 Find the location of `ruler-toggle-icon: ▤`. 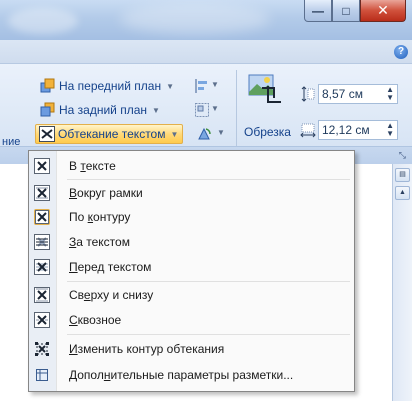

ruler-toggle-icon: ▤ is located at coordinates (402, 175).